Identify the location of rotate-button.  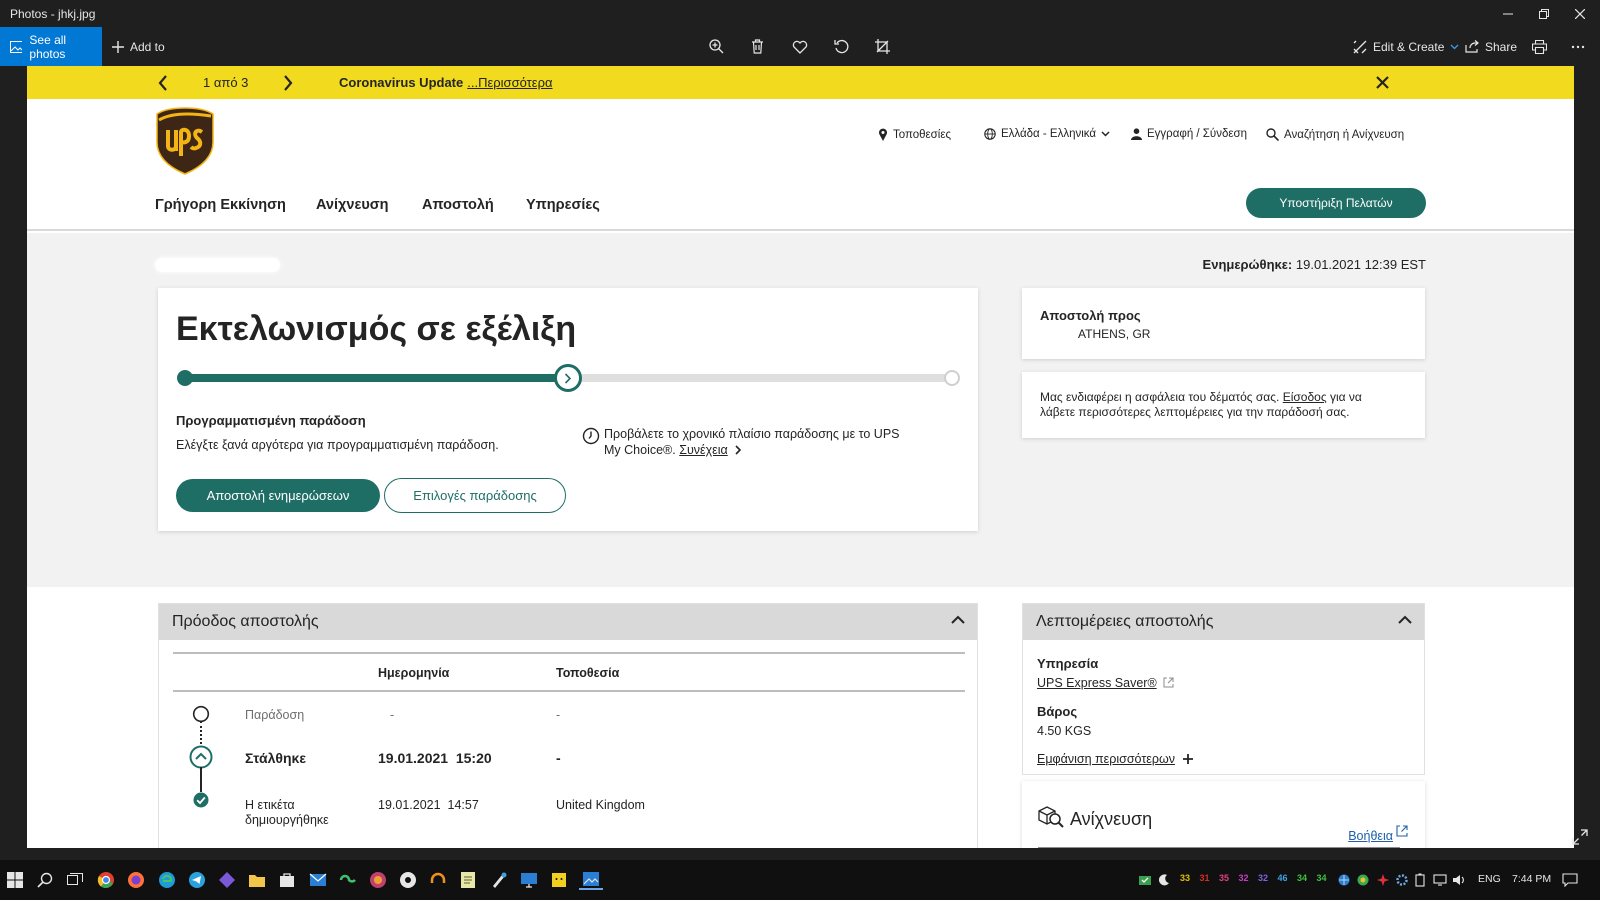
(841, 46).